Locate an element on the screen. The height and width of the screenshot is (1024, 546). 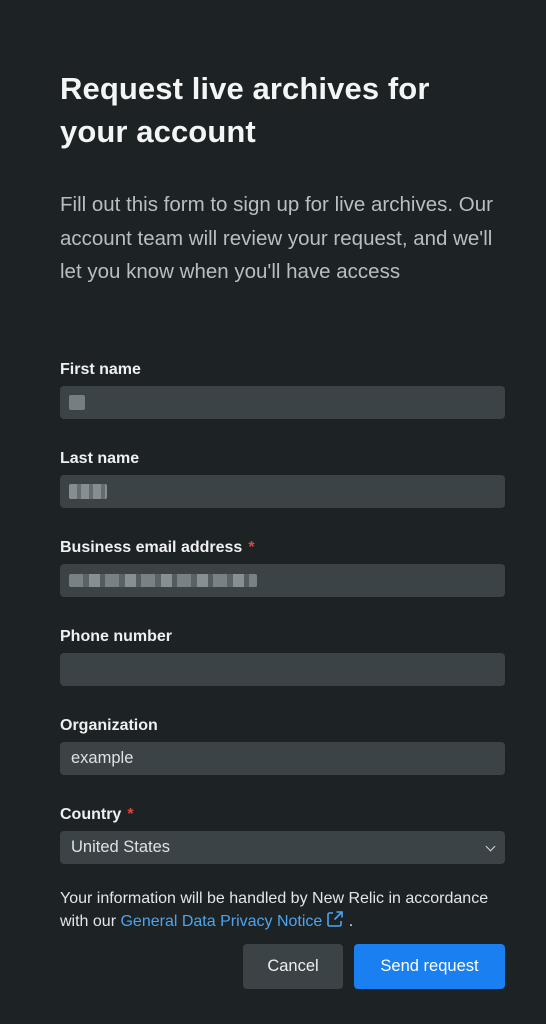
first-name-label: First name is located at coordinates (100, 369).